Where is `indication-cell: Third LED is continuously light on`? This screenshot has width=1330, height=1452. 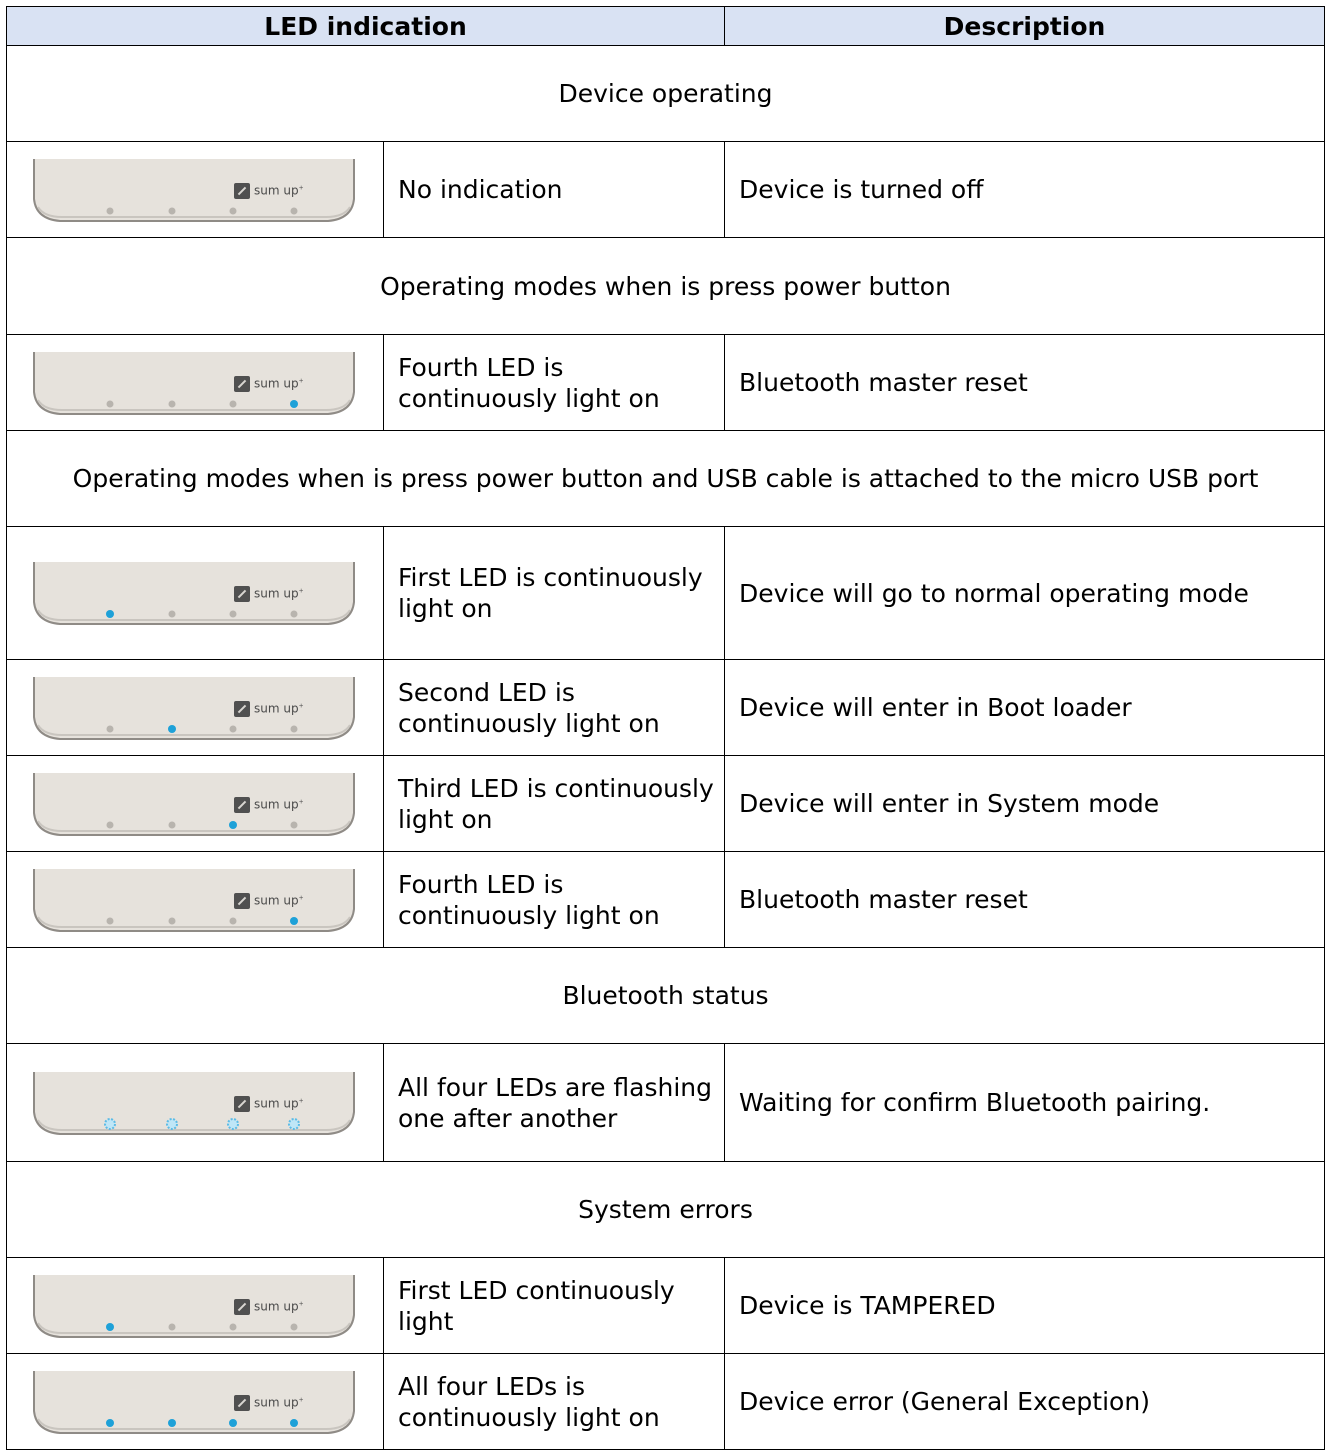 indication-cell: Third LED is continuously light on is located at coordinates (554, 803).